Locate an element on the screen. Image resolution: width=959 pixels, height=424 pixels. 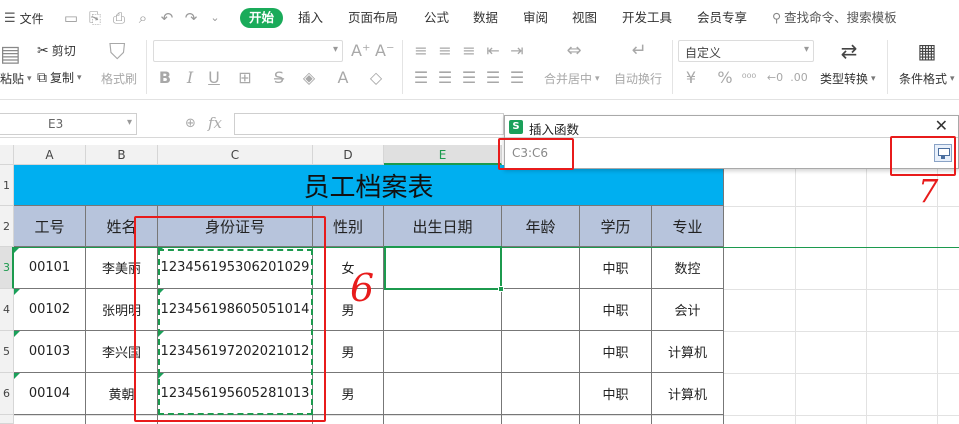
percent-icon: % is located at coordinates (725, 78).